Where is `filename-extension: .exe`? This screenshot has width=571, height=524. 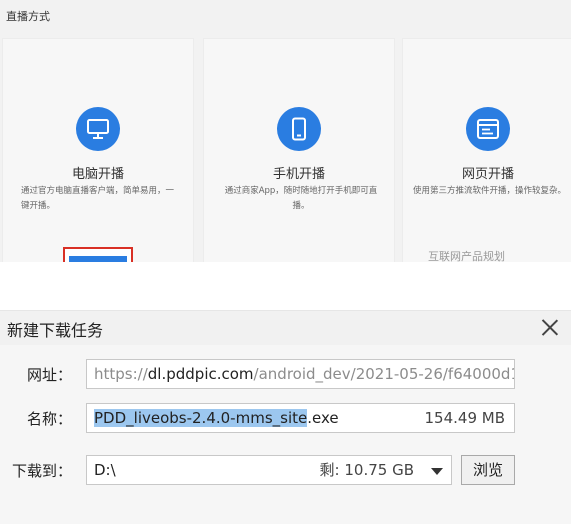
filename-extension: .exe is located at coordinates (323, 418).